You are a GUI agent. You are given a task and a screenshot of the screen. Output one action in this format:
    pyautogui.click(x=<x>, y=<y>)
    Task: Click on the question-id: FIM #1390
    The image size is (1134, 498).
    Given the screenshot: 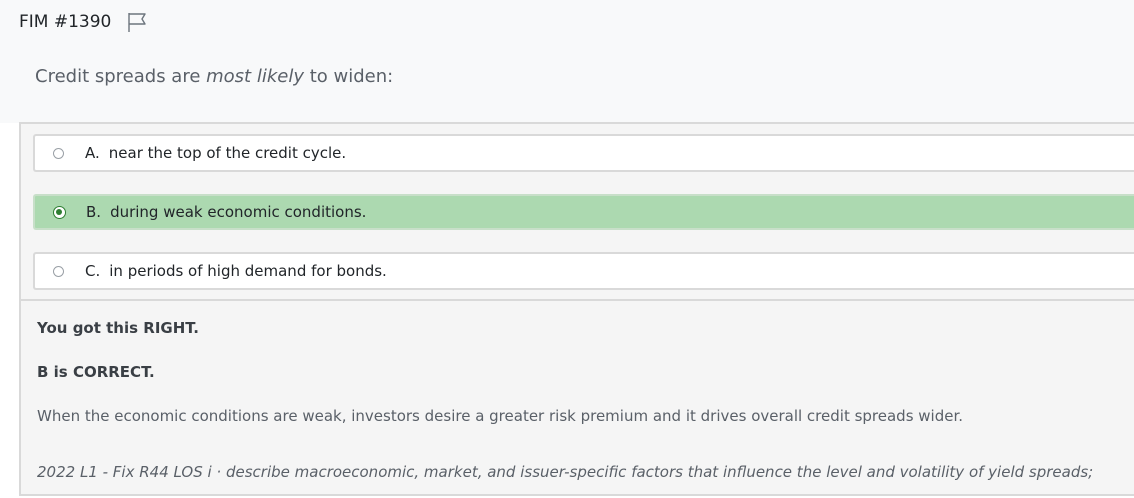 What is the action you would take?
    pyautogui.click(x=65, y=22)
    